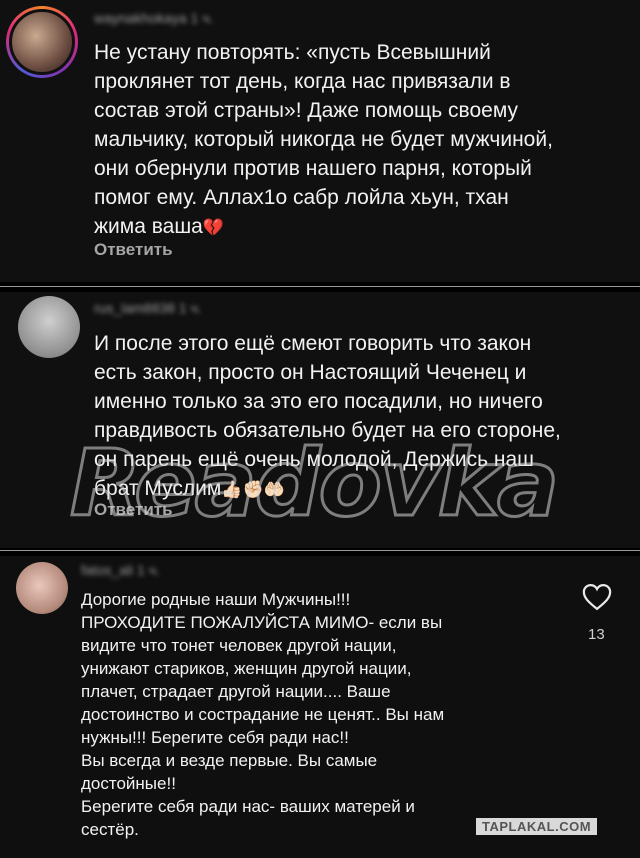 The image size is (640, 858). Describe the element at coordinates (597, 597) in the screenshot. I see `heart-outline-icon` at that location.